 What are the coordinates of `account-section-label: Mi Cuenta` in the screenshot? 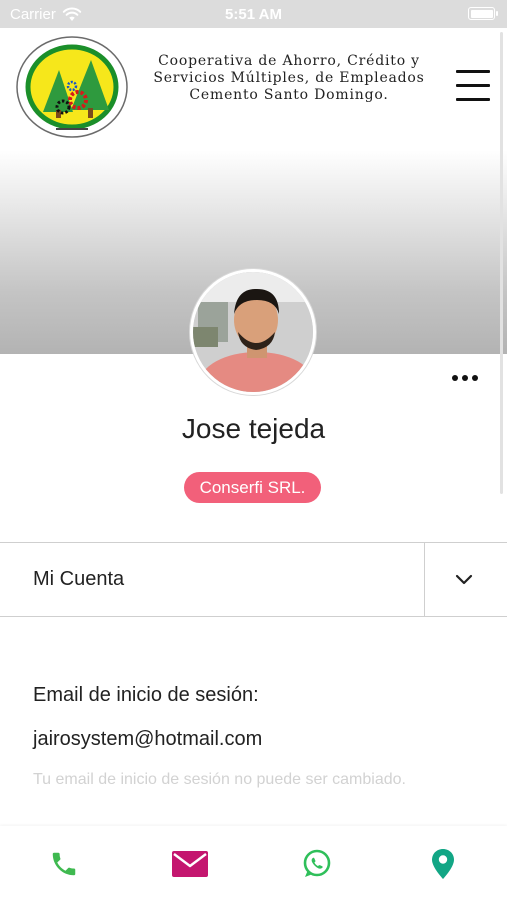 It's located at (79, 579).